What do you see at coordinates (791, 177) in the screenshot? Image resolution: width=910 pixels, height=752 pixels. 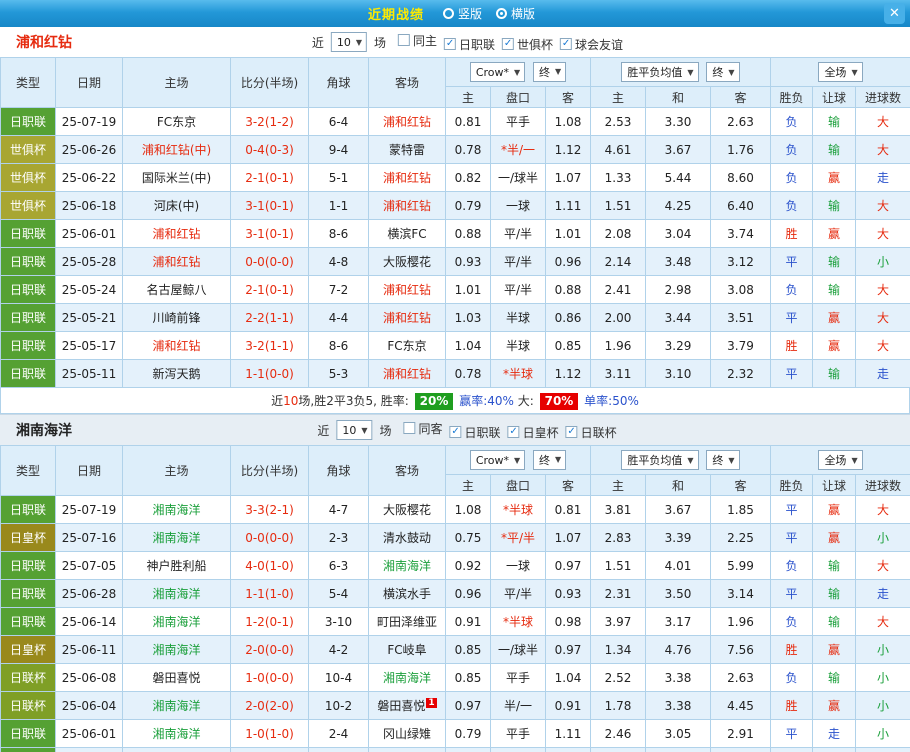 I see `result-wdl: 负` at bounding box center [791, 177].